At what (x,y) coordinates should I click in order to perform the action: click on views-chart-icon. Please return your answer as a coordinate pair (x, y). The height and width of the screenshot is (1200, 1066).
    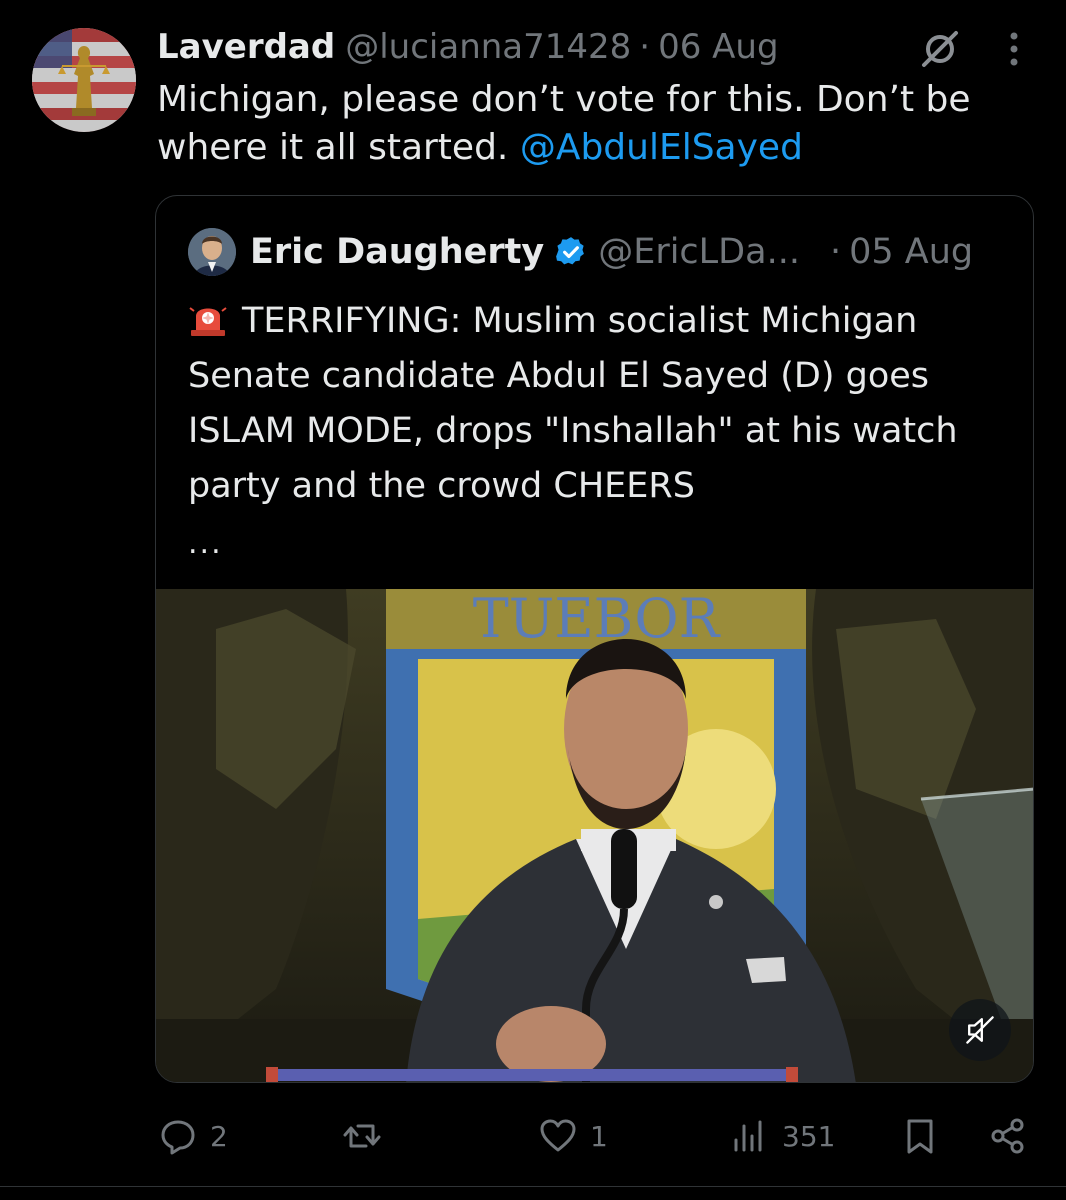
    Looking at the image, I should click on (748, 1136).